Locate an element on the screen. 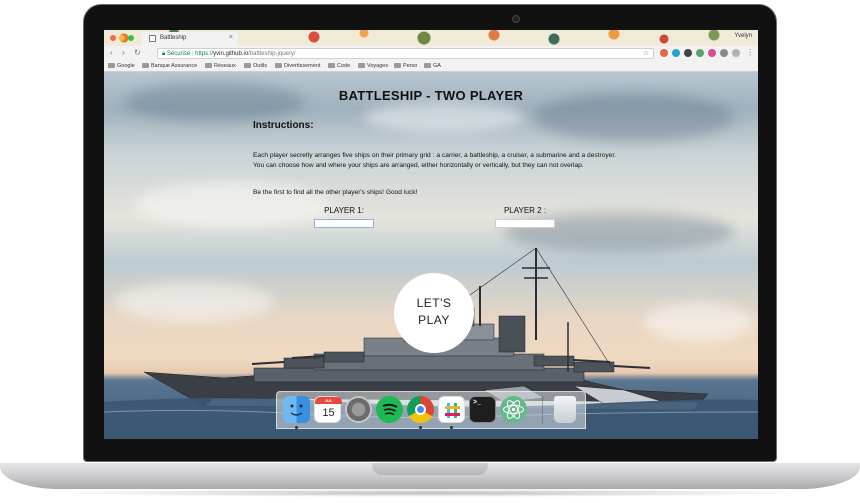 This screenshot has width=860, height=503. calendar-icon: JUL 15 is located at coordinates (328, 409).